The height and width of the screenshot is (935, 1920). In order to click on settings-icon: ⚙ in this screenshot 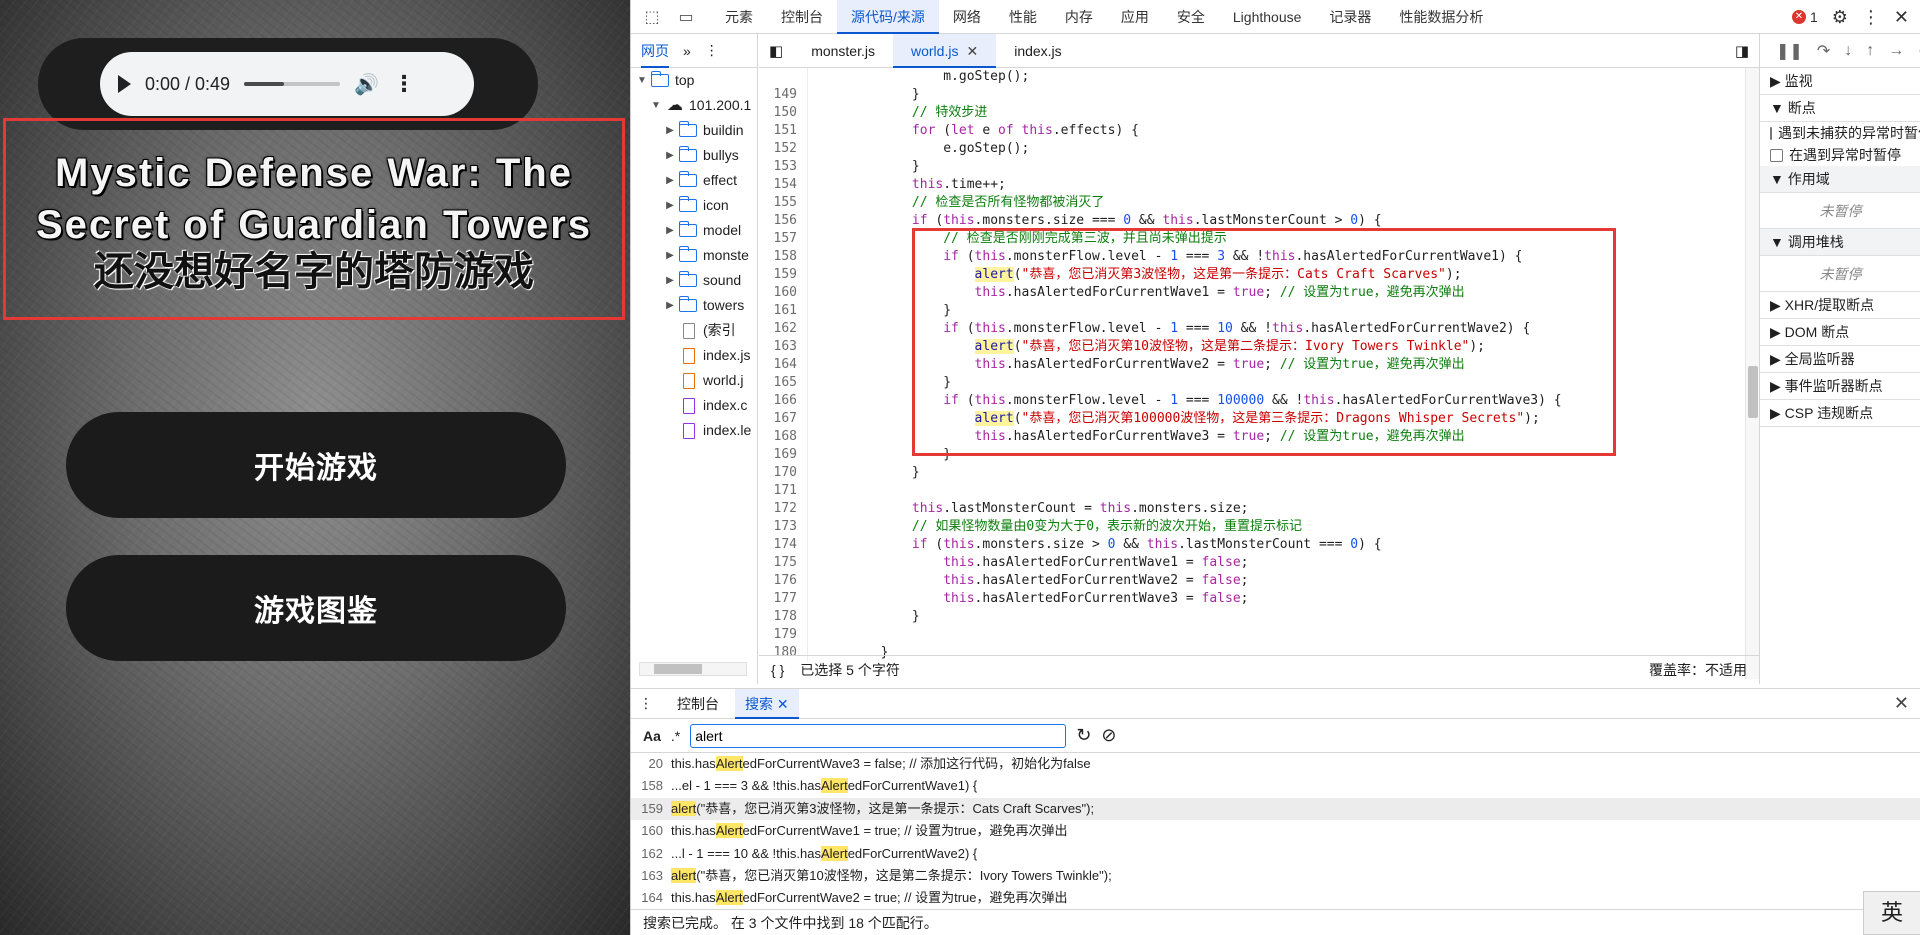, I will do `click(1840, 17)`.